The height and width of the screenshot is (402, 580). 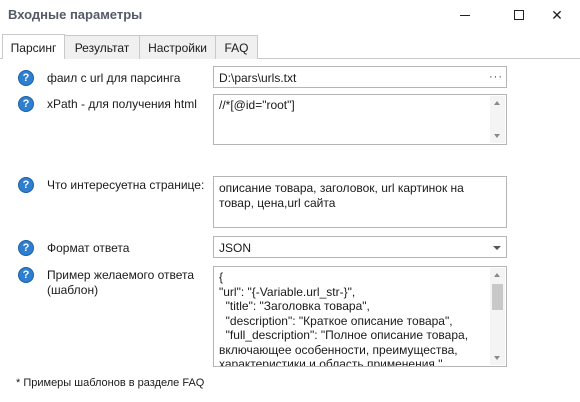 I want to click on tab-result: Результат, so click(x=102, y=47).